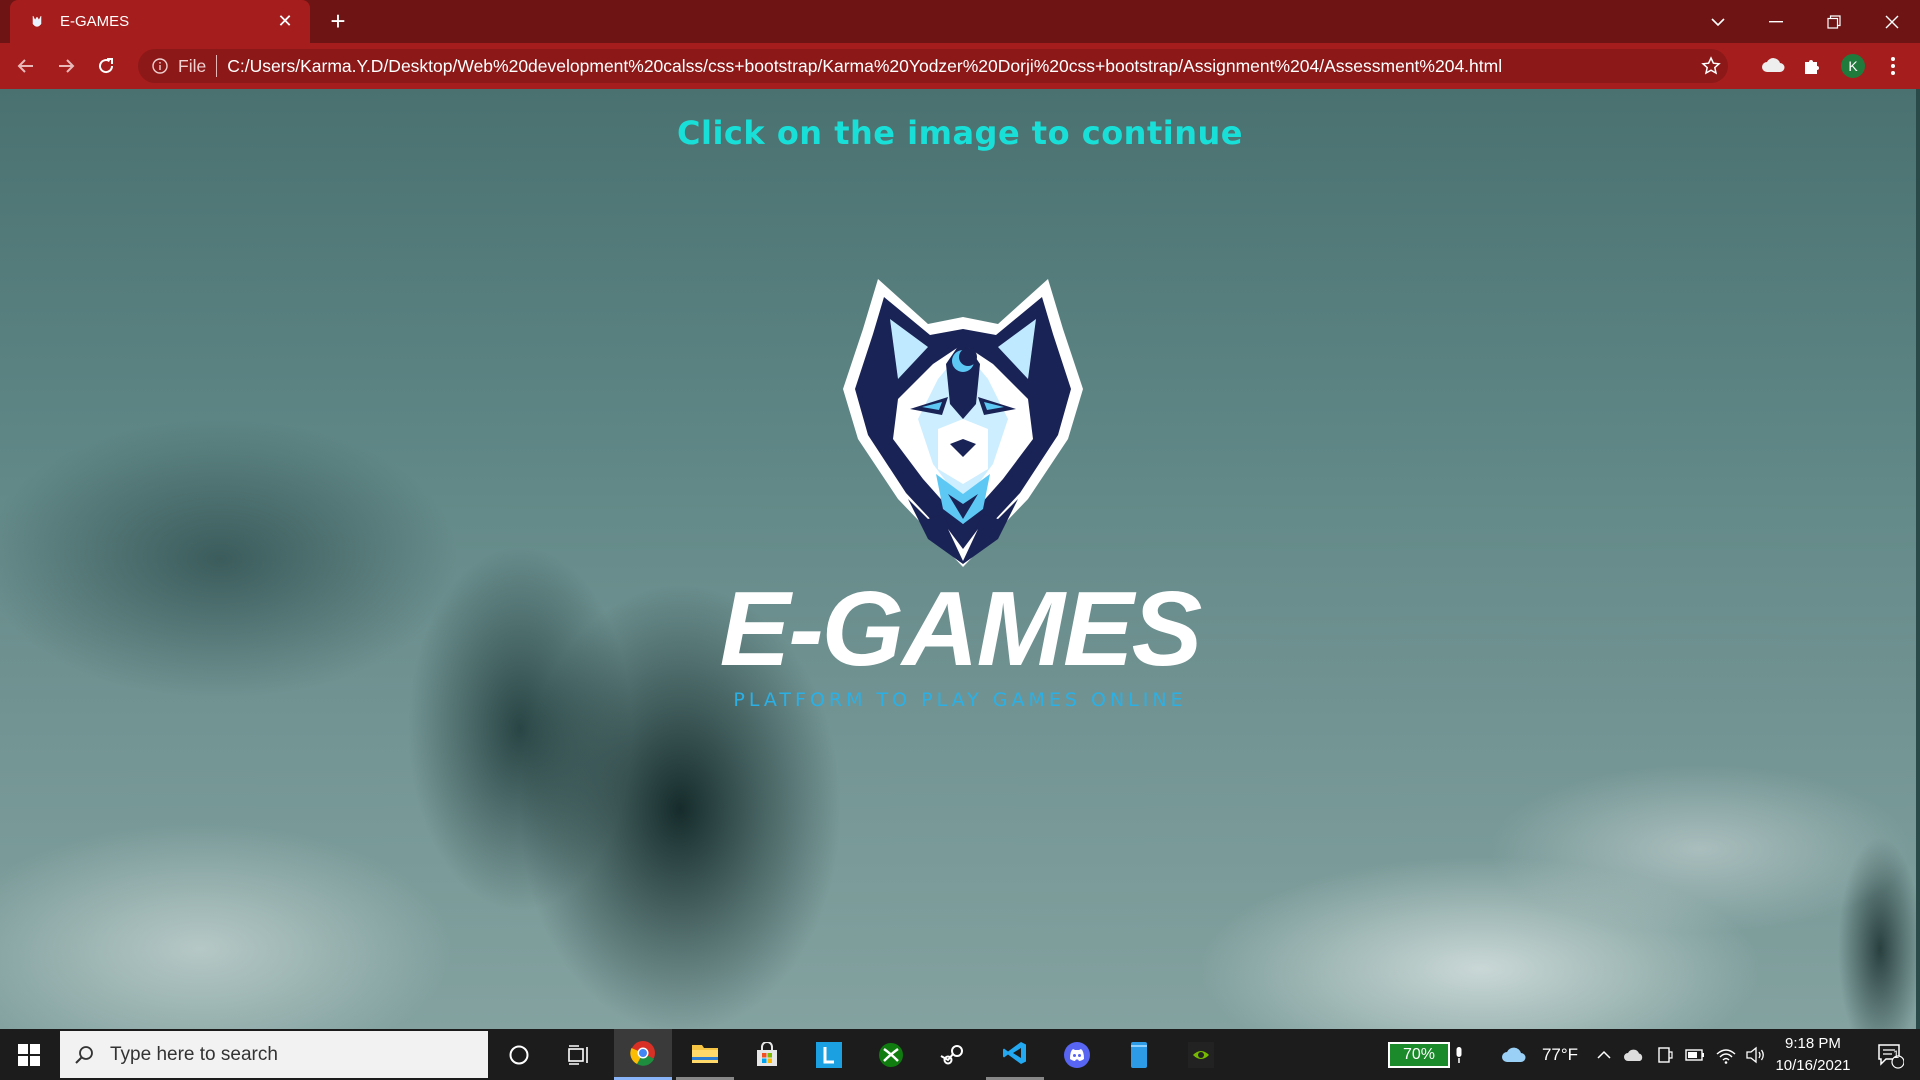  What do you see at coordinates (963, 423) in the screenshot?
I see `wolf-logo-icon` at bounding box center [963, 423].